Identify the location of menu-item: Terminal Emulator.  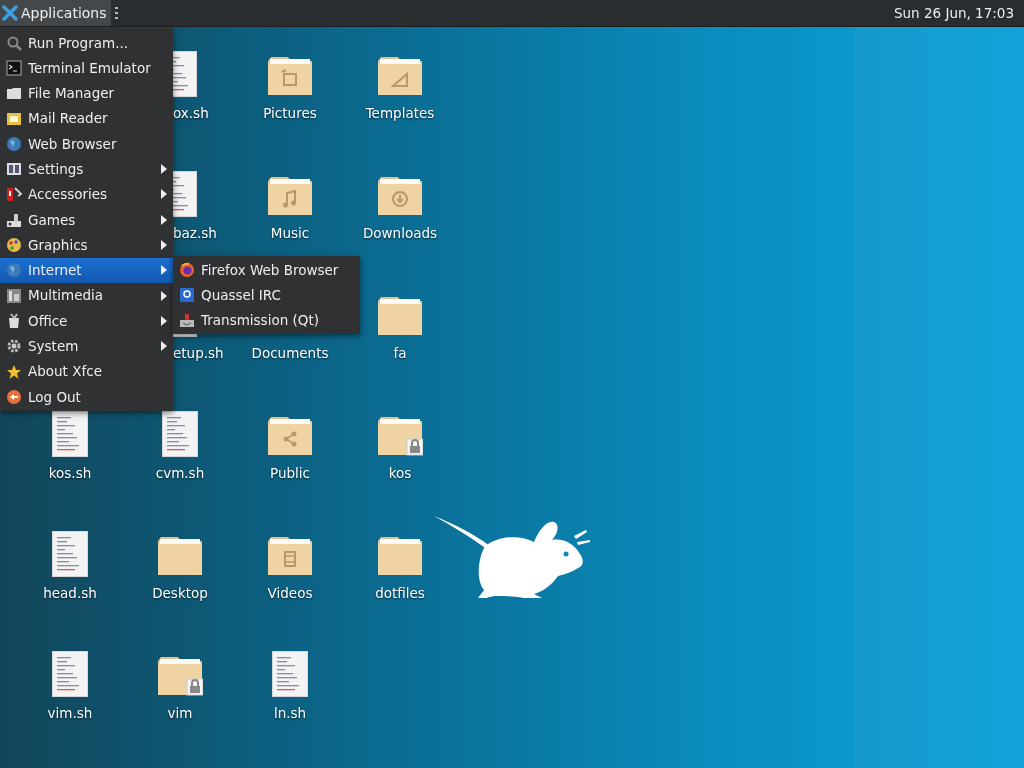
(86, 68).